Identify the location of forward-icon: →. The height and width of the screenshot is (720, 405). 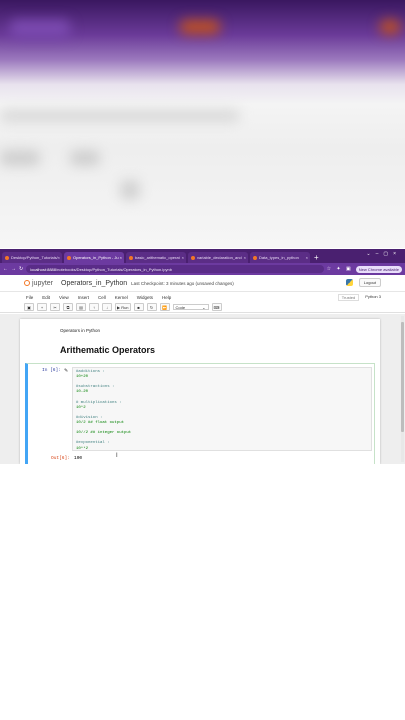
(13, 269).